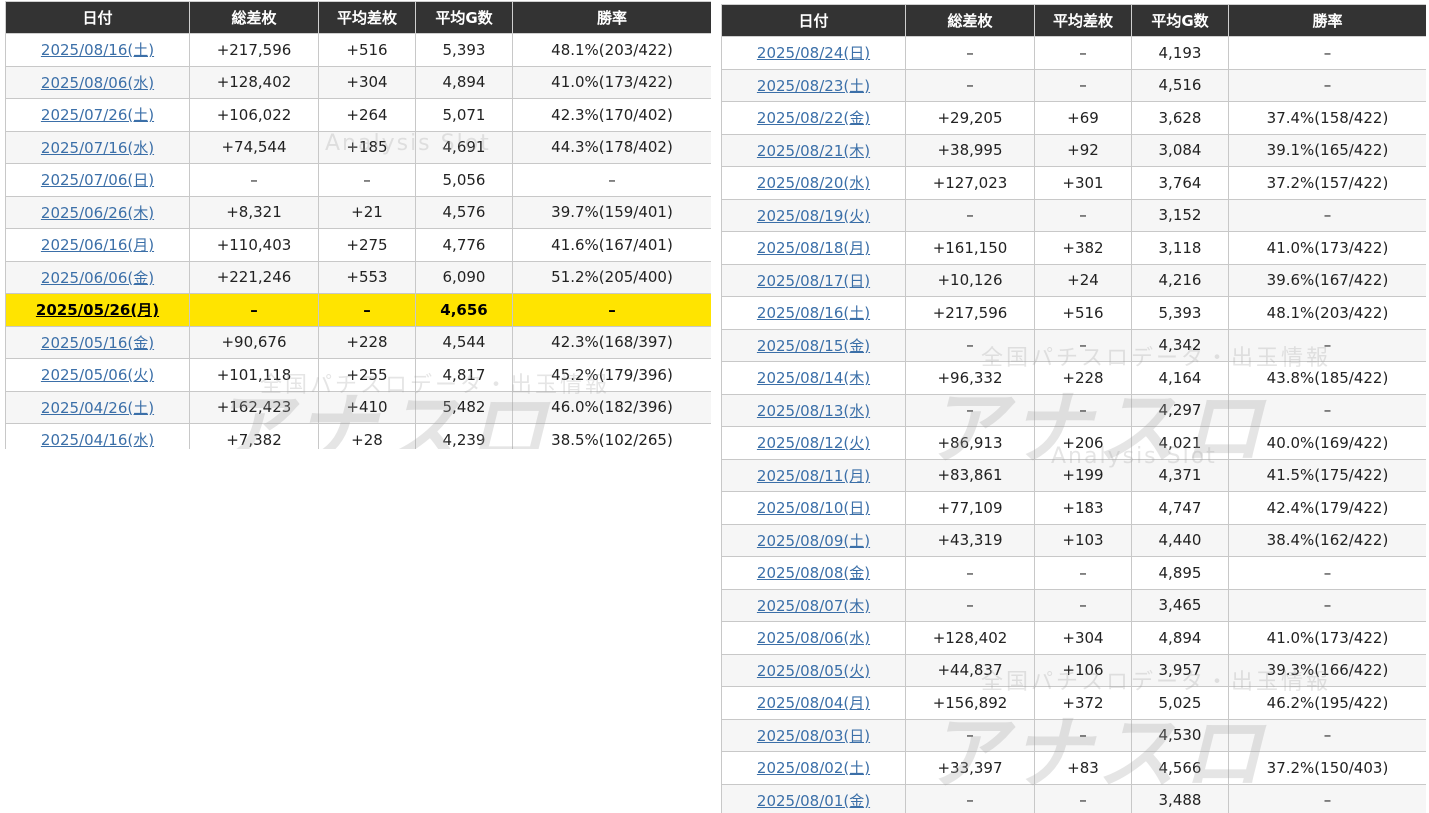  I want to click on date-cell: 2025/08/24(日), so click(813, 53).